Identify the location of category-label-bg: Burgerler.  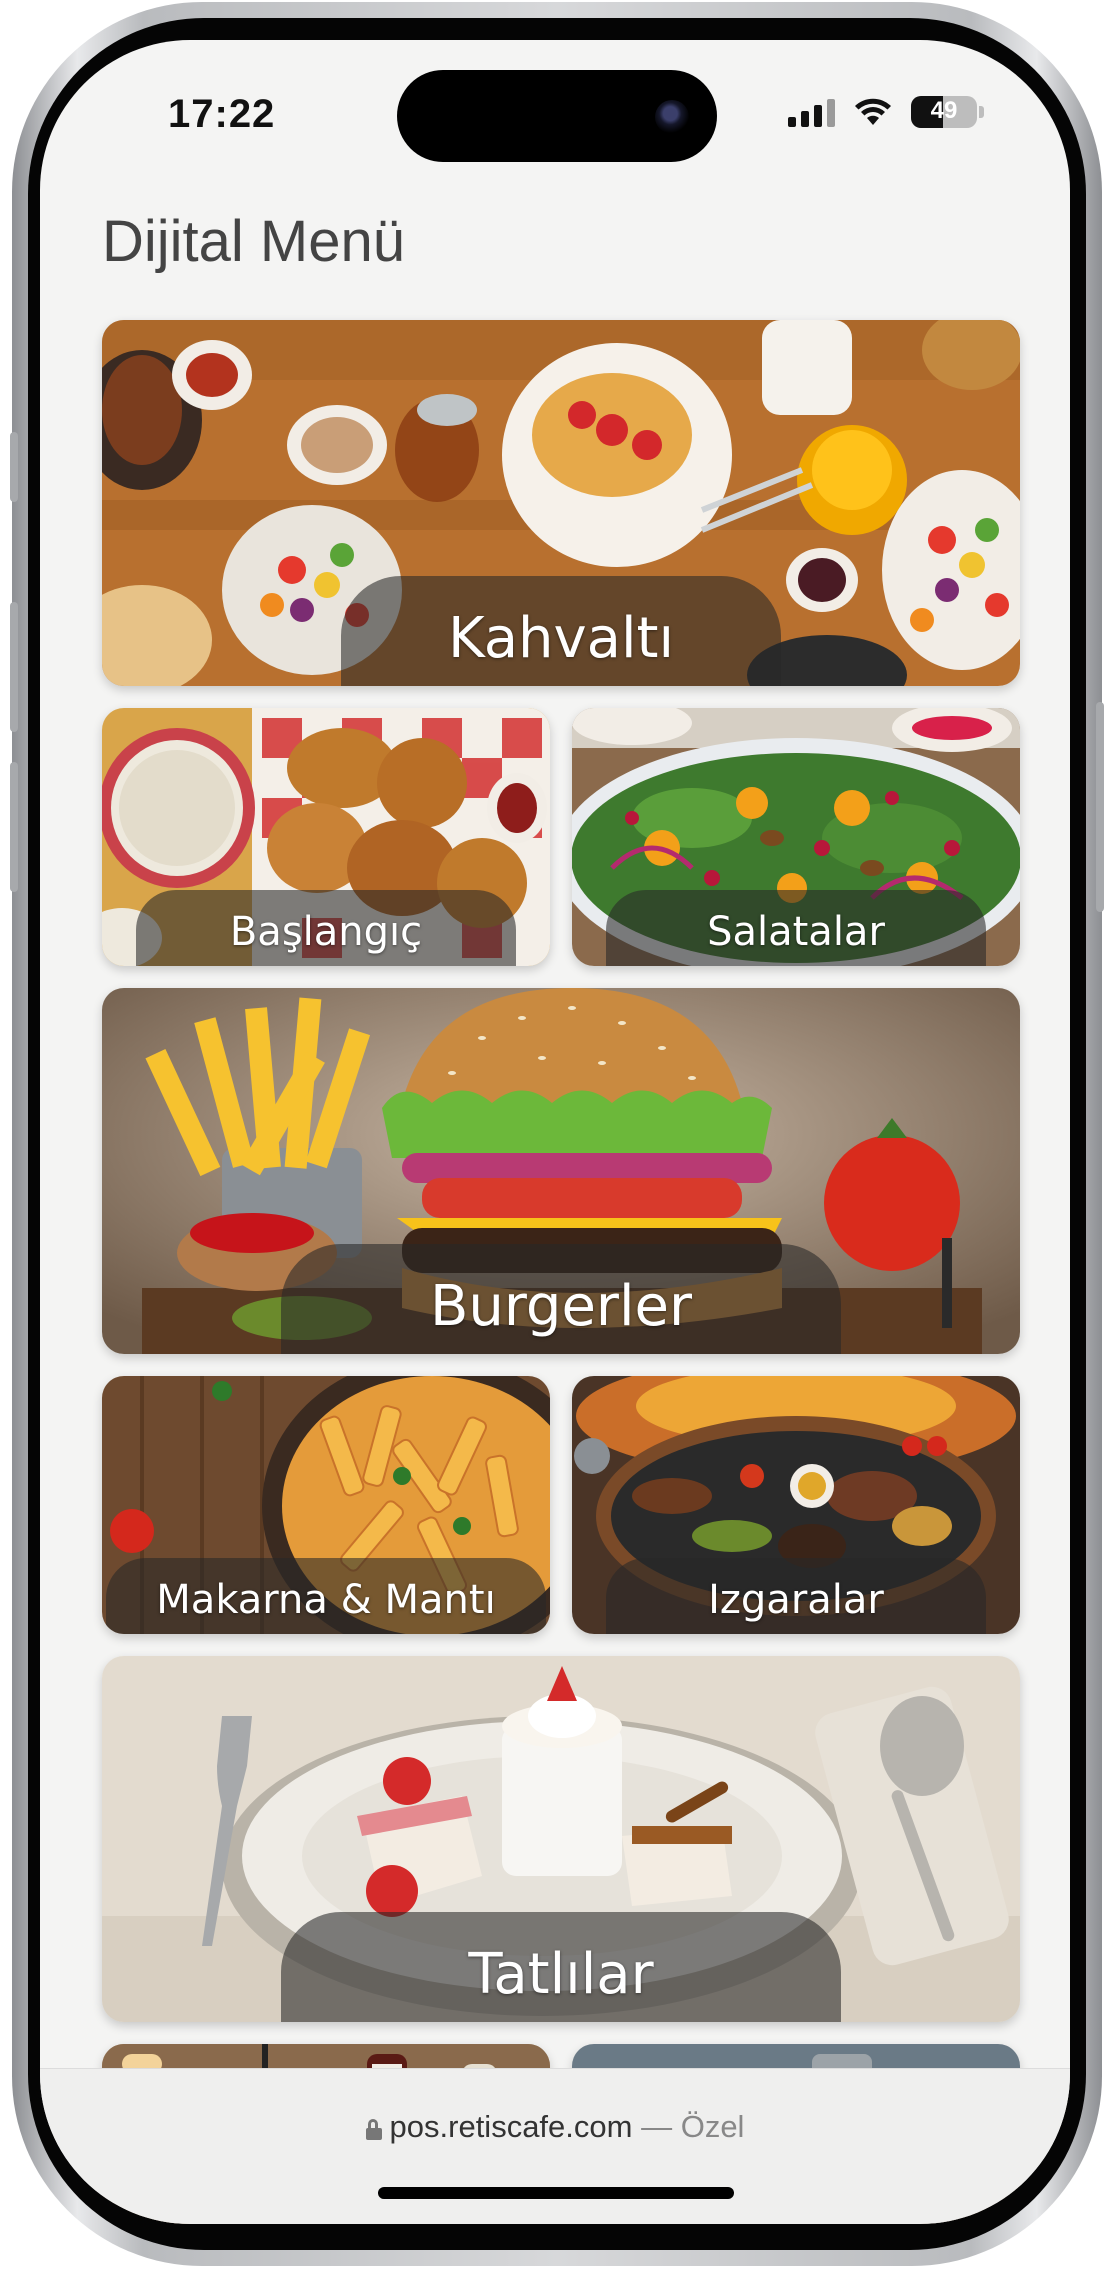
(561, 1299).